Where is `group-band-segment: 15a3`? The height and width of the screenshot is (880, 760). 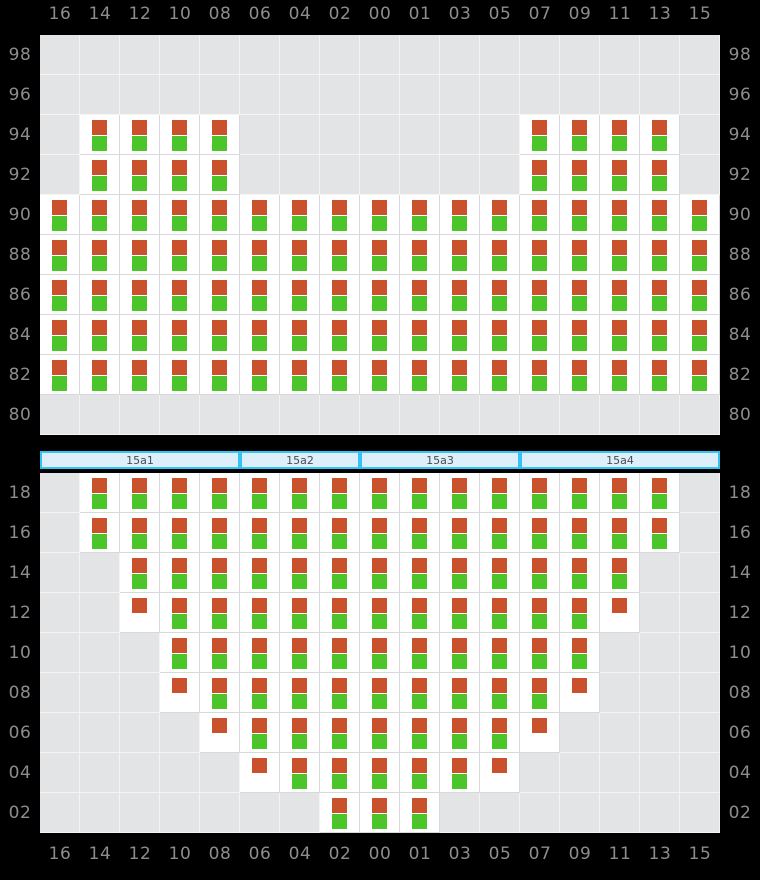 group-band-segment: 15a3 is located at coordinates (440, 460).